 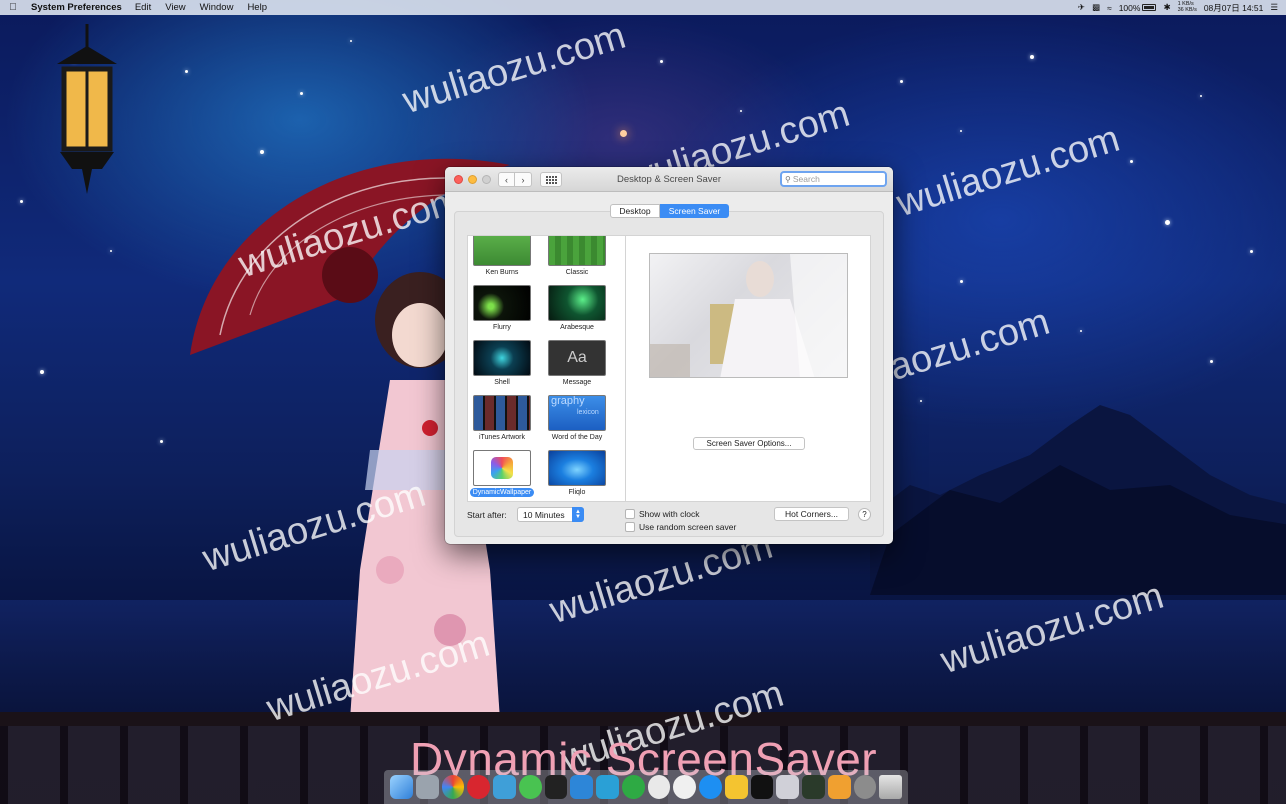 What do you see at coordinates (504, 787) in the screenshot?
I see `app-icon` at bounding box center [504, 787].